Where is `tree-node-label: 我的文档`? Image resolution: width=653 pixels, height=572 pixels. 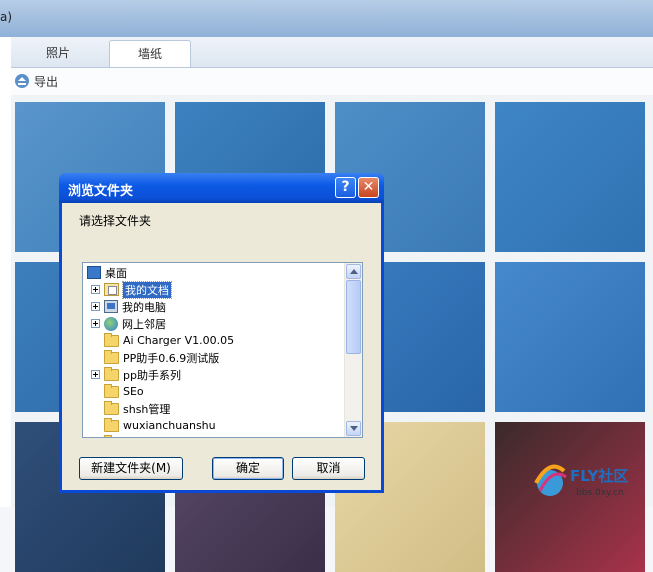
tree-node-label: 我的文档 is located at coordinates (147, 289).